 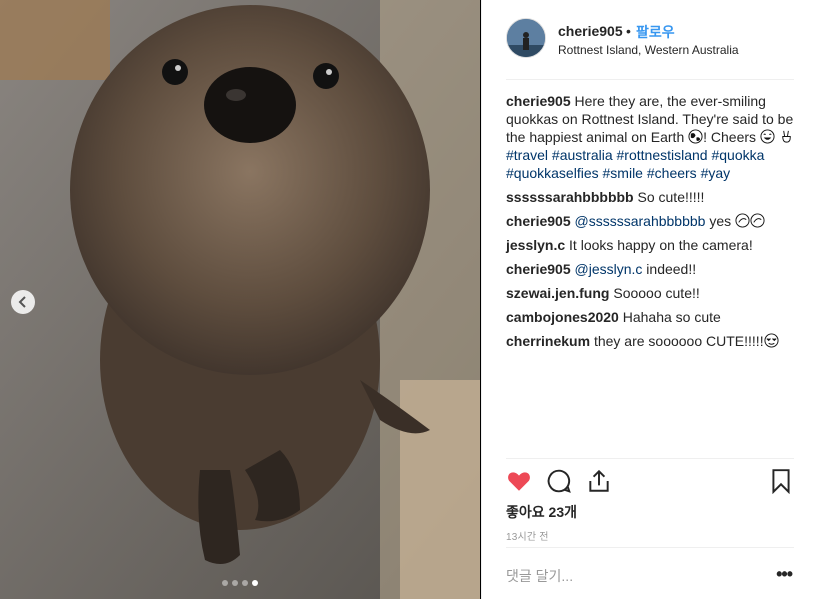 What do you see at coordinates (661, 245) in the screenshot?
I see `comment-text: It looks happy on the camera!` at bounding box center [661, 245].